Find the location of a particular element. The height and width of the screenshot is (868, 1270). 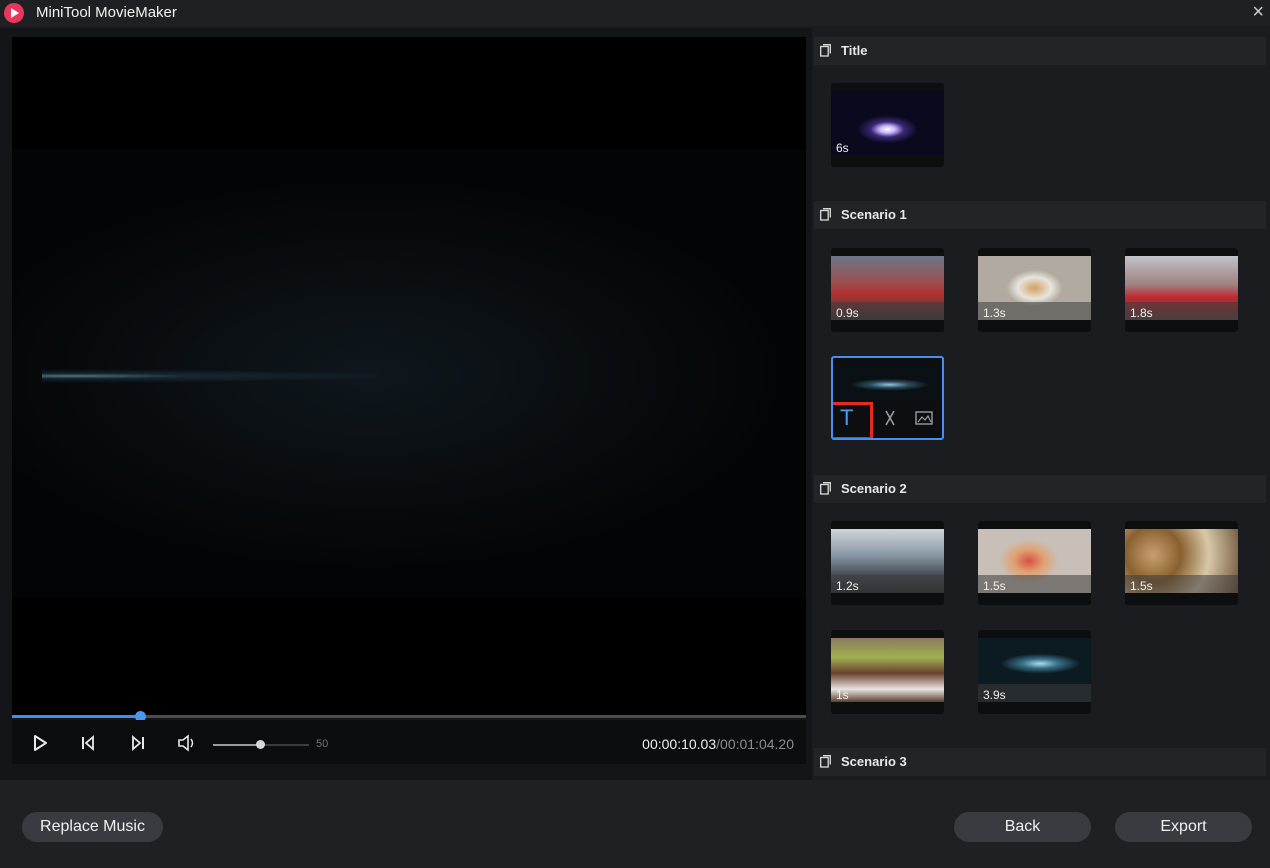

bottom-bar: Replace Music Back Export is located at coordinates (635, 824).